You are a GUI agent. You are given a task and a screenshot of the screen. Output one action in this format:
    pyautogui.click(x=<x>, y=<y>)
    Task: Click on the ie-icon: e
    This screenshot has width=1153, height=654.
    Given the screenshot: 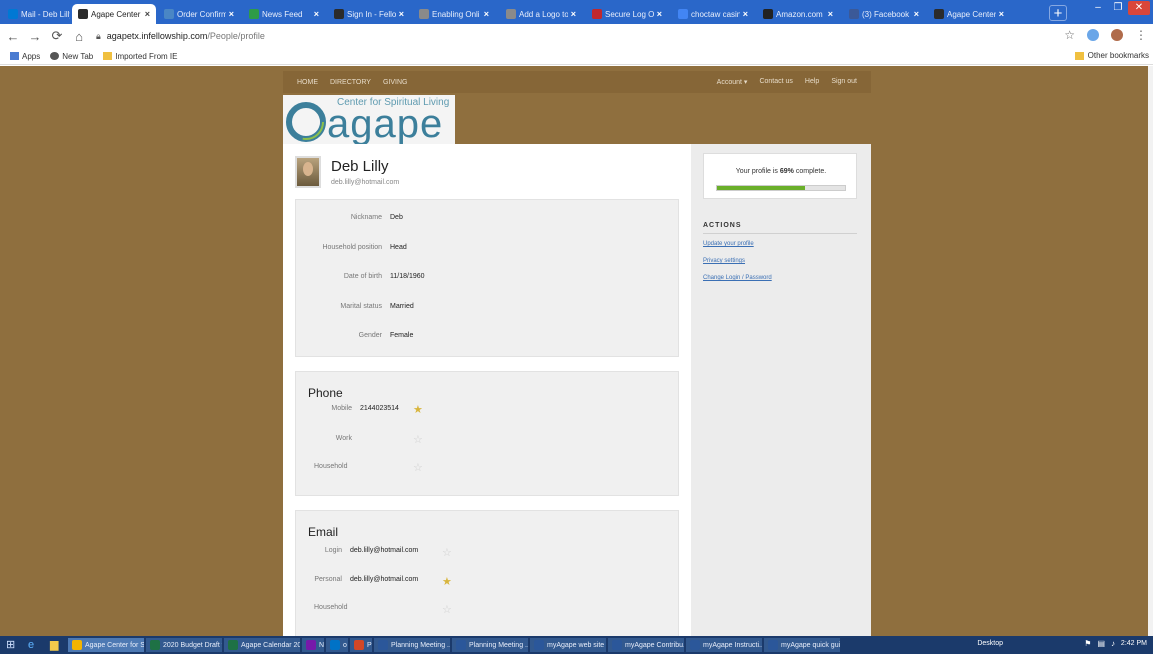 What is the action you would take?
    pyautogui.click(x=36, y=645)
    